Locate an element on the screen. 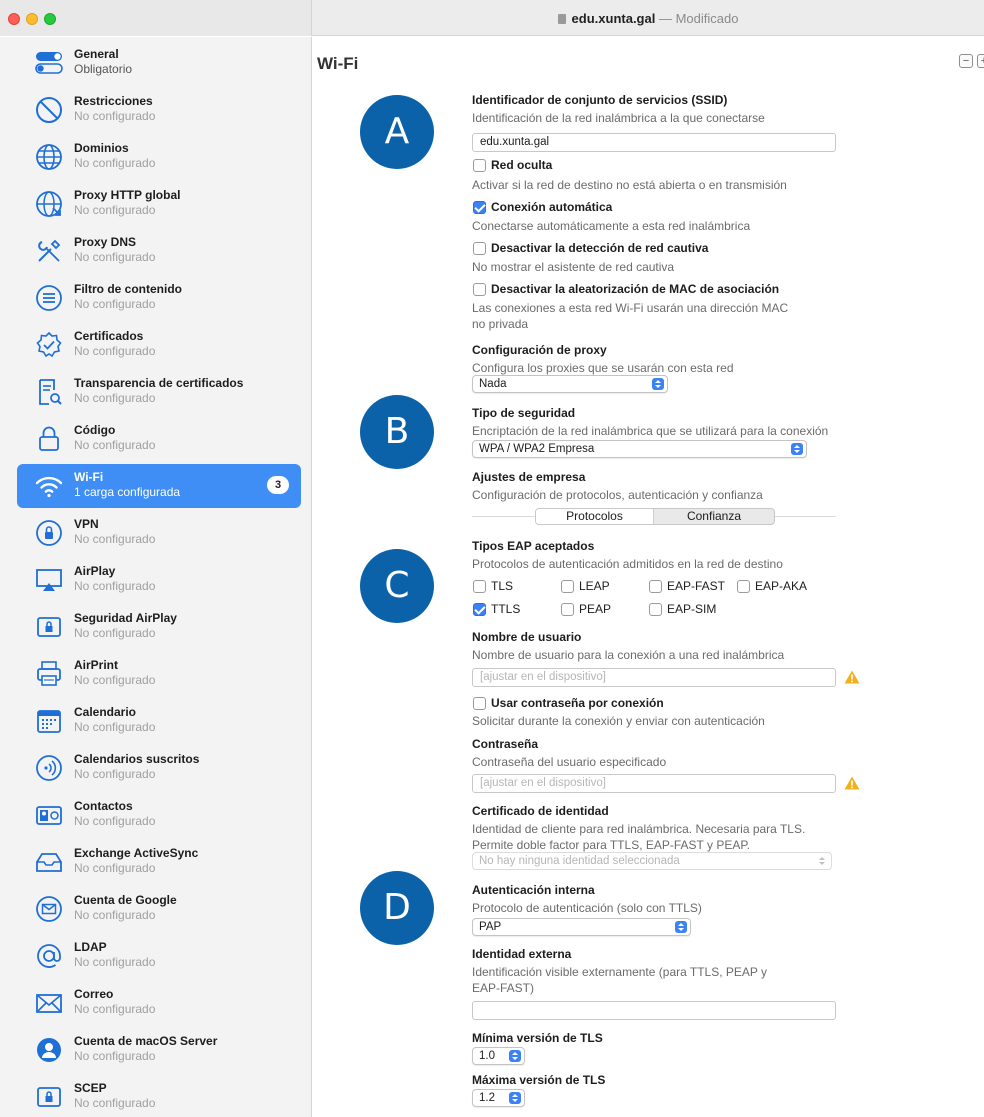 Image resolution: width=984 pixels, height=1117 pixels. eap-fast-checkbox is located at coordinates (655, 586).